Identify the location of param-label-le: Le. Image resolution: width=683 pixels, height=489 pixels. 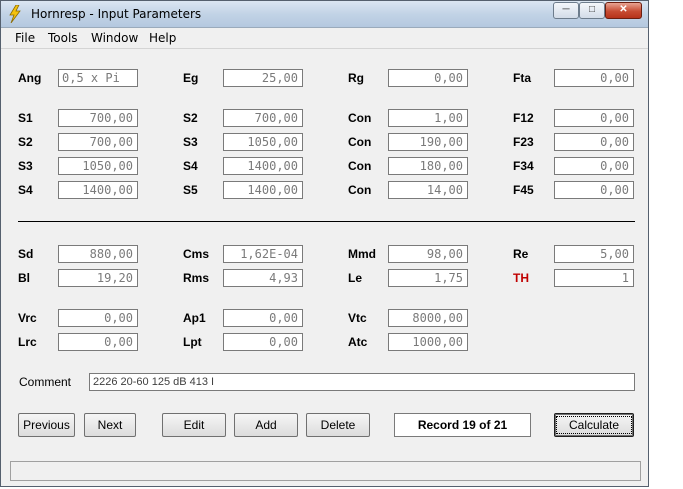
(355, 278).